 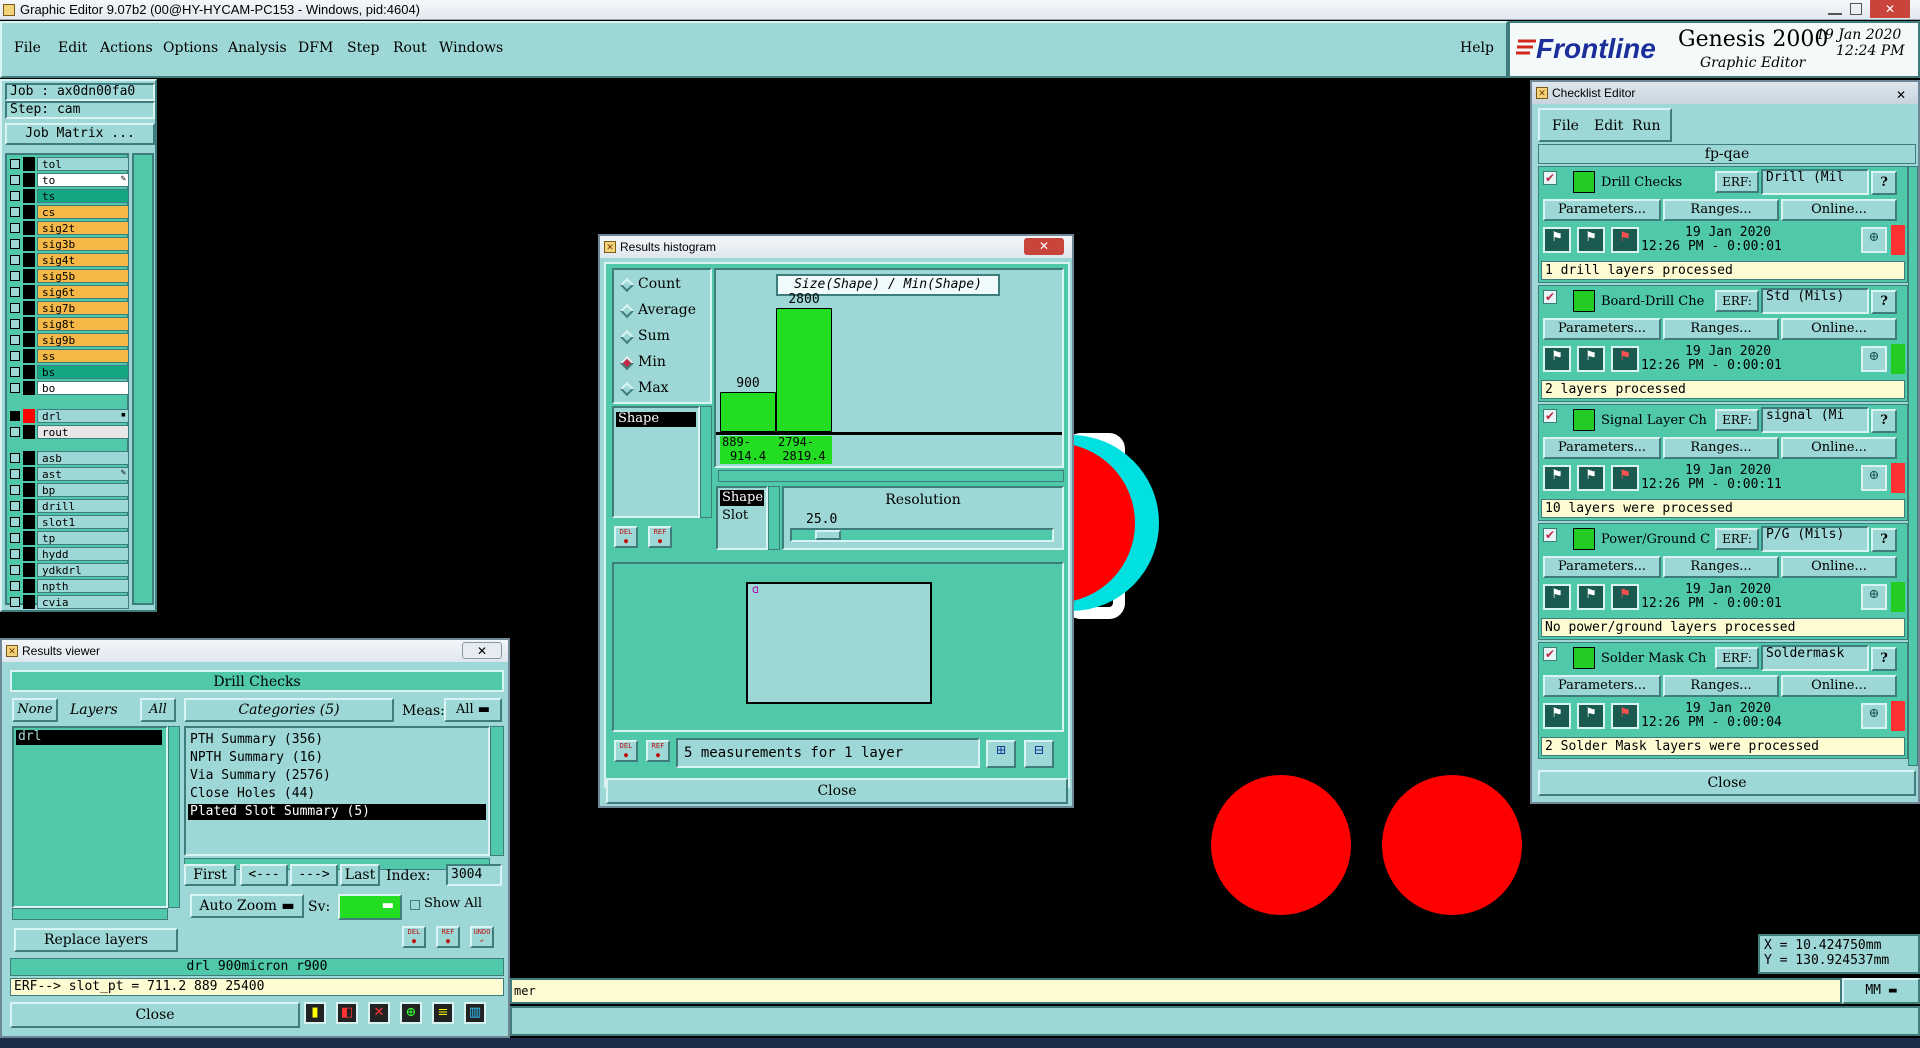 What do you see at coordinates (443, 1013) in the screenshot?
I see `report-icon: ≡` at bounding box center [443, 1013].